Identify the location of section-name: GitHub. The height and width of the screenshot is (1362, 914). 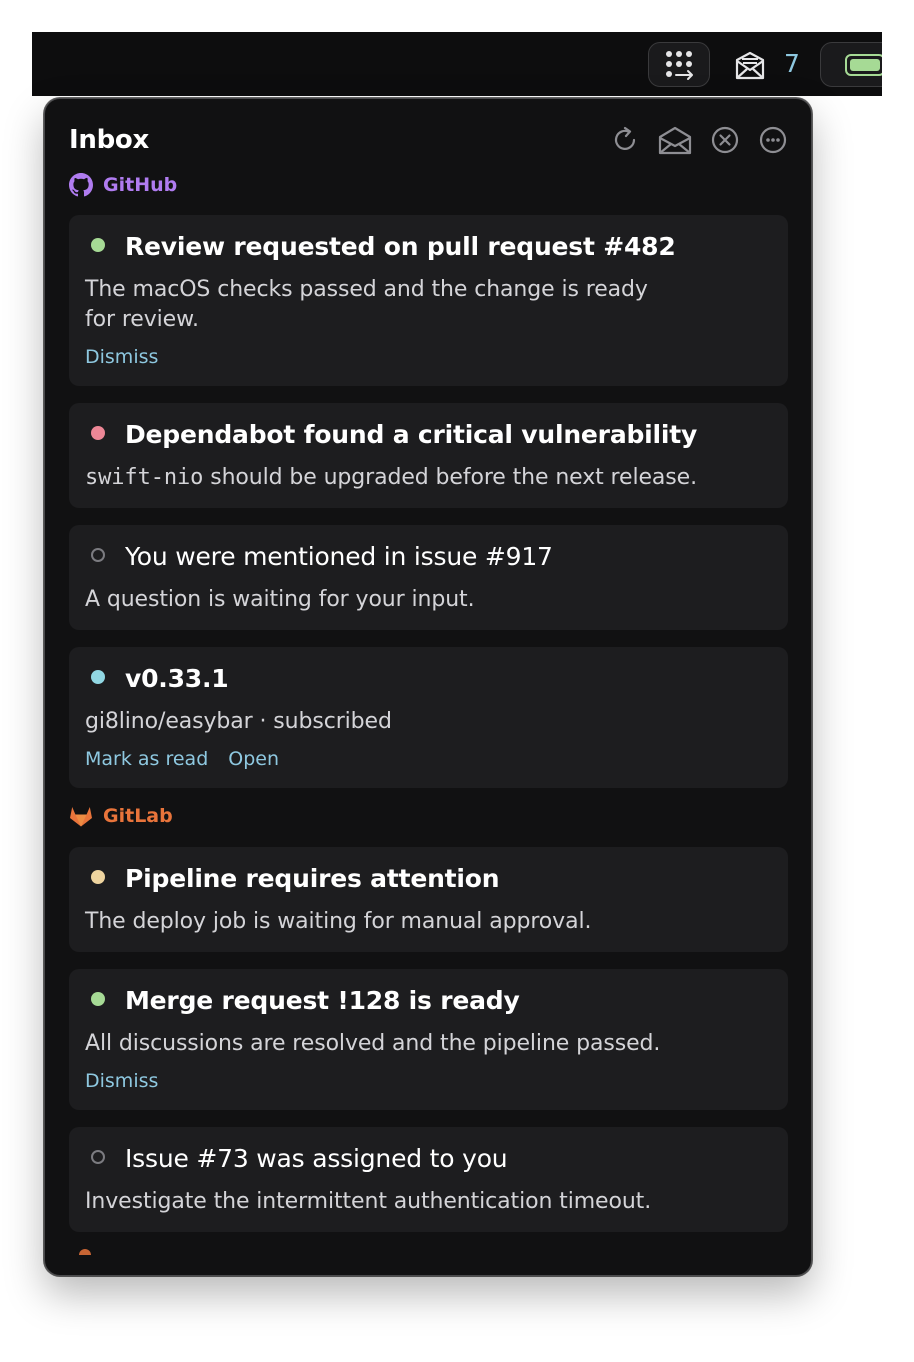
(140, 185).